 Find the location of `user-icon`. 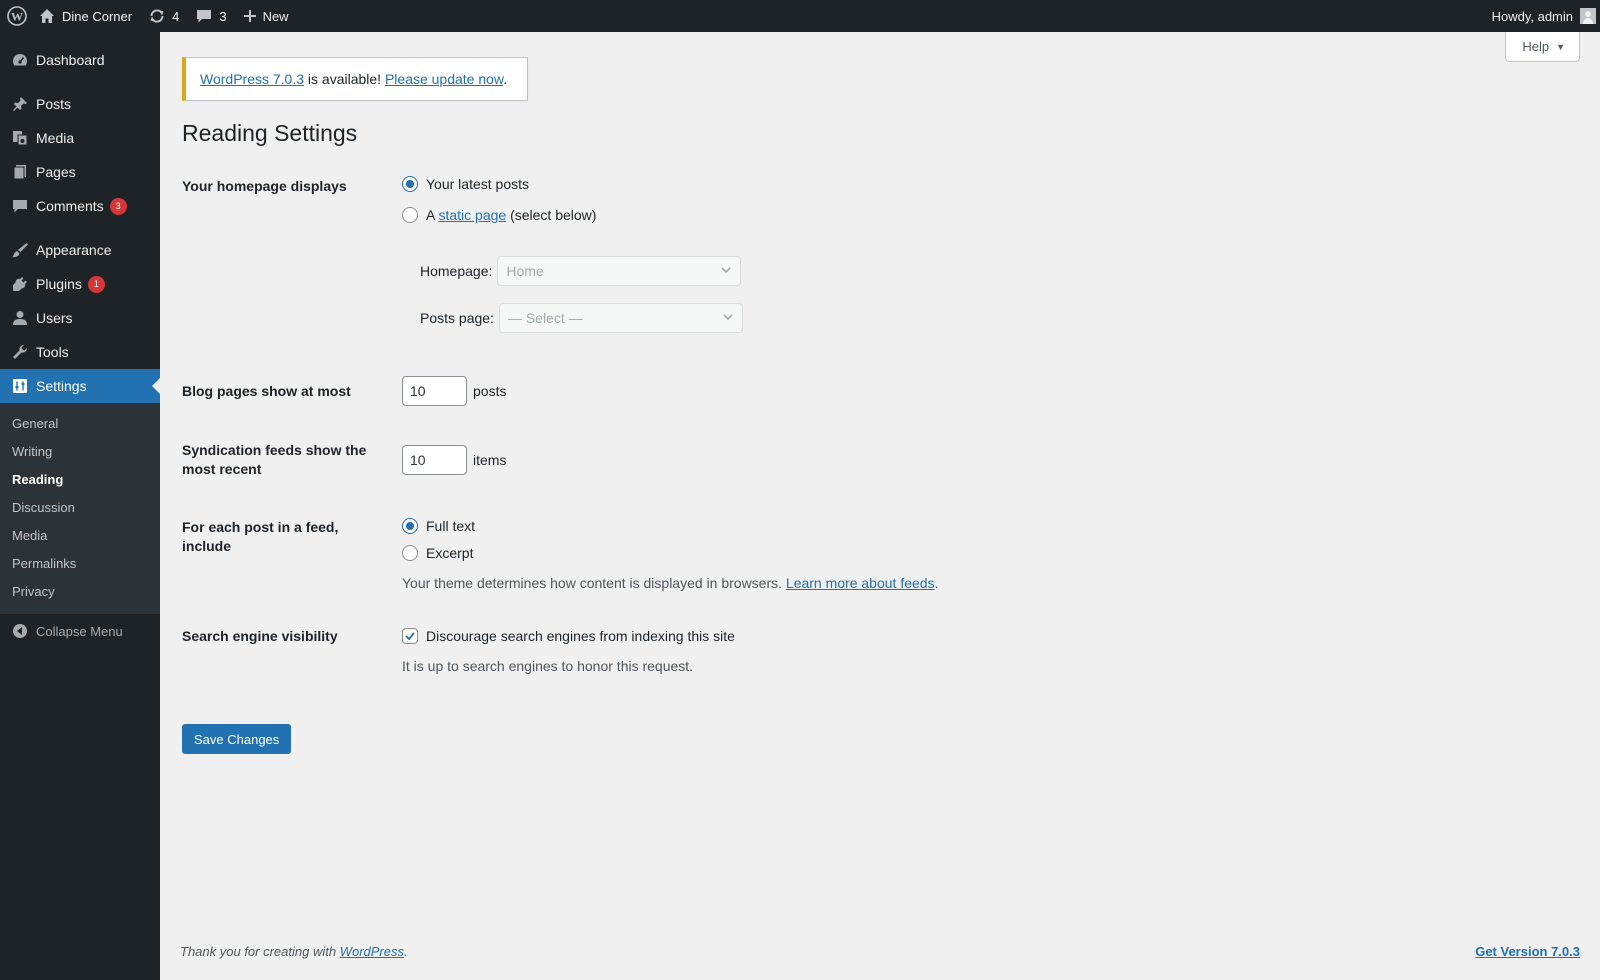

user-icon is located at coordinates (20, 318).